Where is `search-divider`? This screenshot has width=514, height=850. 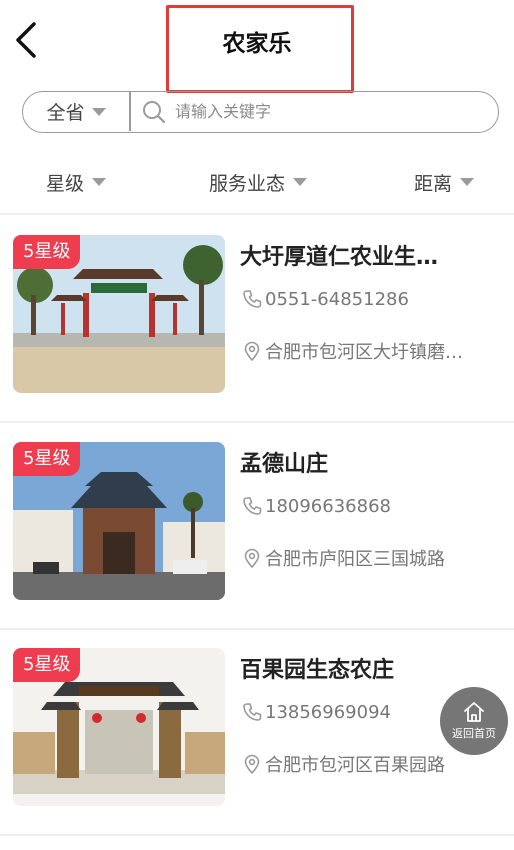 search-divider is located at coordinates (130, 111).